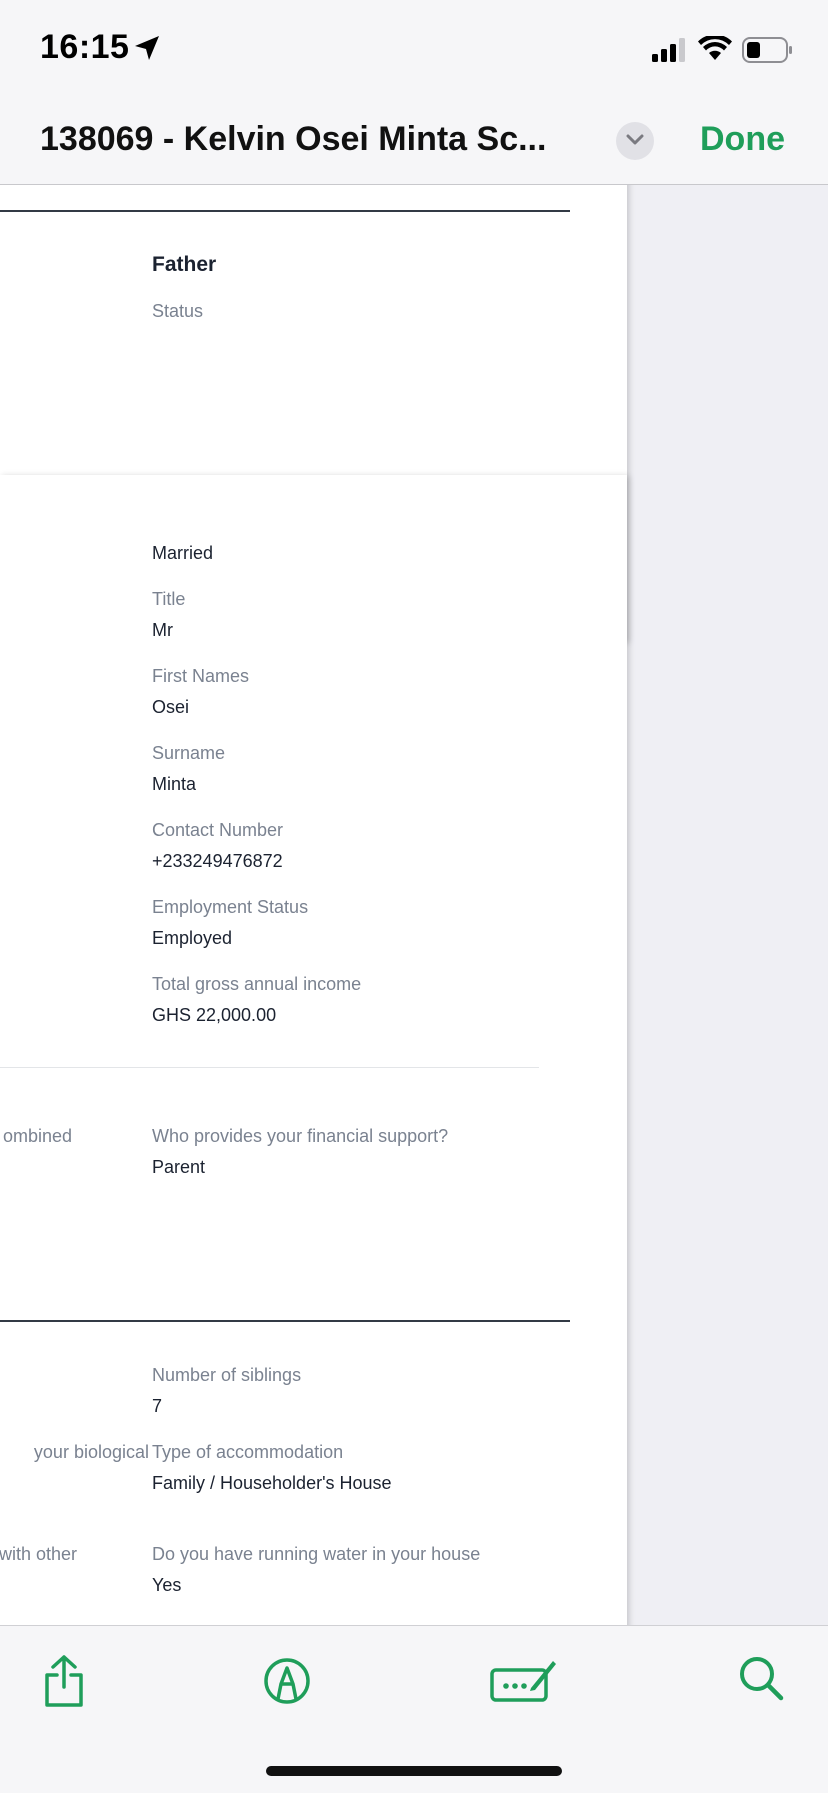 The width and height of the screenshot is (828, 1793). I want to click on field-label: Title, so click(169, 599).